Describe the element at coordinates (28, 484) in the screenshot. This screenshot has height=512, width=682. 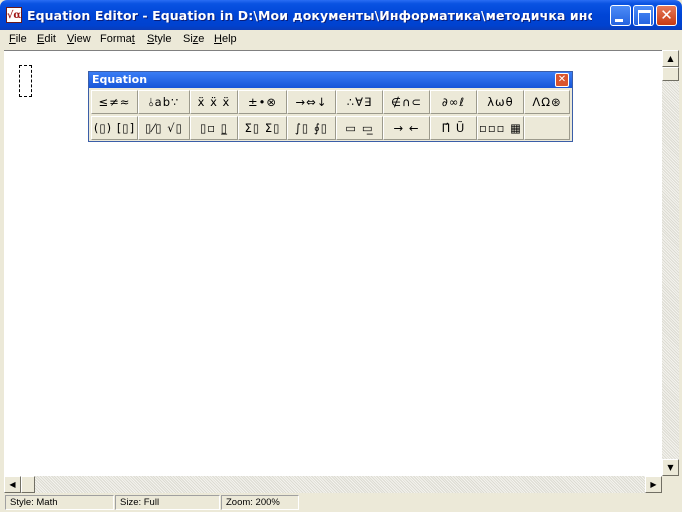
I see `horizontal-scroll-thumb` at that location.